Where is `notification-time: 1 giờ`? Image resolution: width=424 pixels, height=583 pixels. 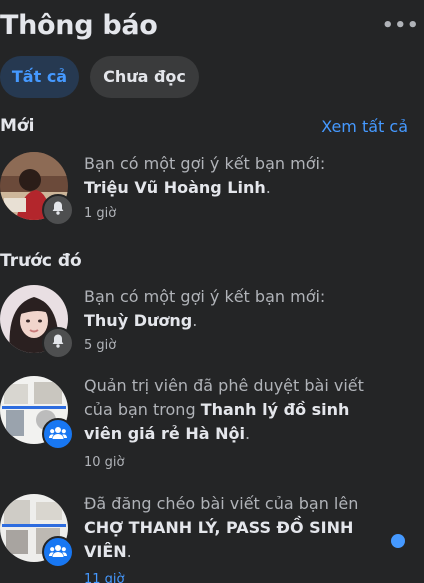 notification-time: 1 giờ is located at coordinates (100, 213).